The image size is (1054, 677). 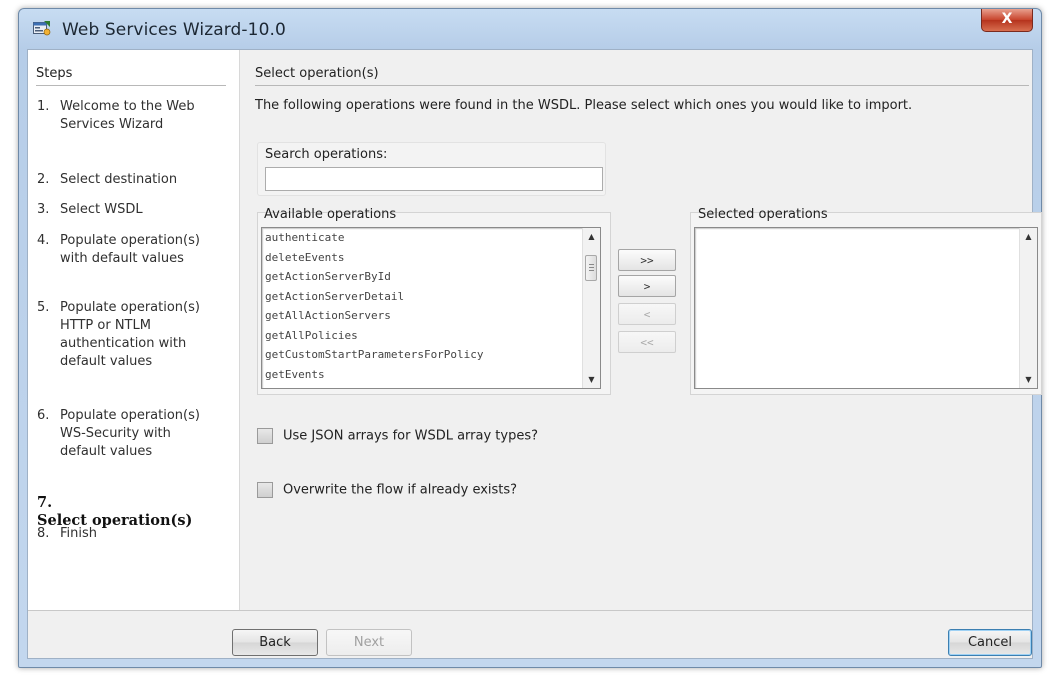 I want to click on list-item: getAllActionServers, so click(x=431, y=316).